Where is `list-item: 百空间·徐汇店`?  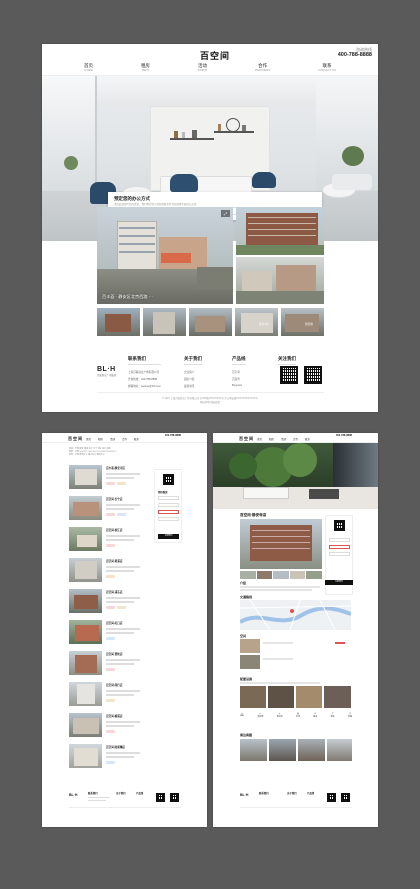
list-item: 百空间·徐汇店 is located at coordinates (110, 540).